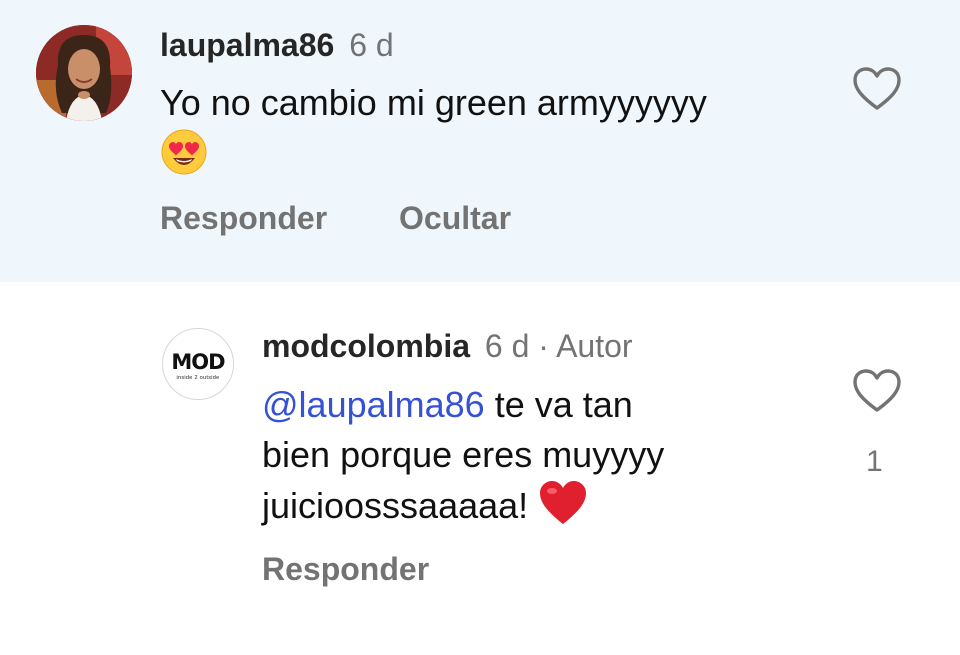  What do you see at coordinates (563, 509) in the screenshot?
I see `red-heart-emoji-icon` at bounding box center [563, 509].